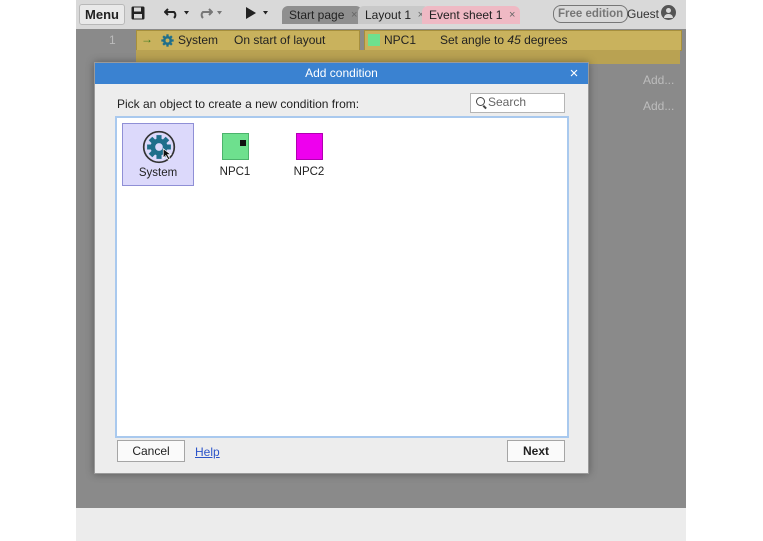 Image resolution: width=763 pixels, height=541 pixels. What do you see at coordinates (466, 15) in the screenshot?
I see `tab-label: Event sheet 1` at bounding box center [466, 15].